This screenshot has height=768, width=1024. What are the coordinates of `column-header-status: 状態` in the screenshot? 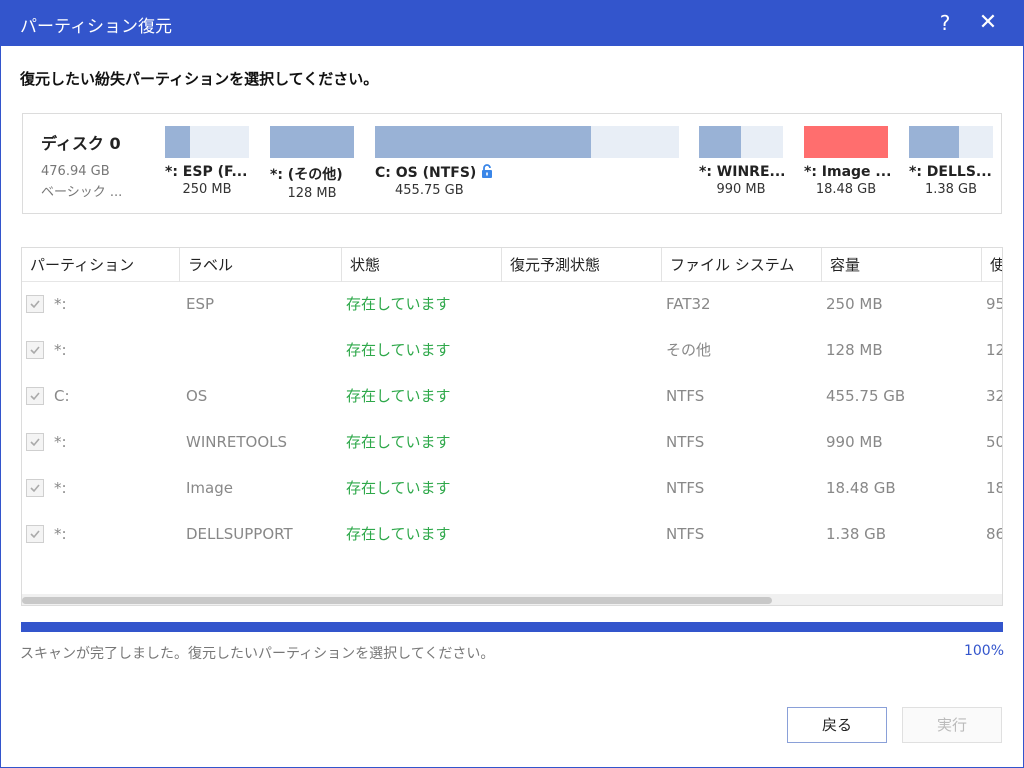 It's located at (422, 265).